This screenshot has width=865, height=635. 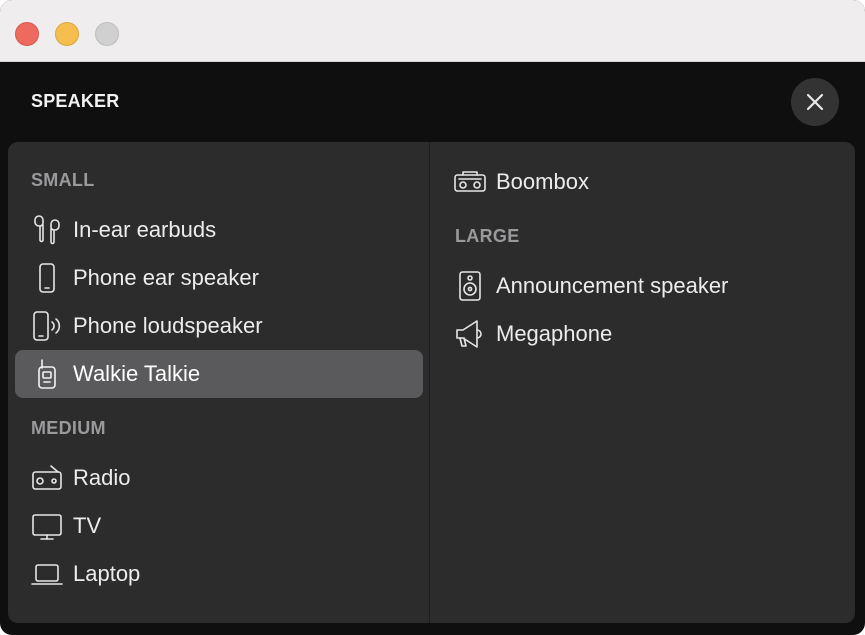 What do you see at coordinates (642, 182) in the screenshot?
I see `list-item-boombox: Boombox` at bounding box center [642, 182].